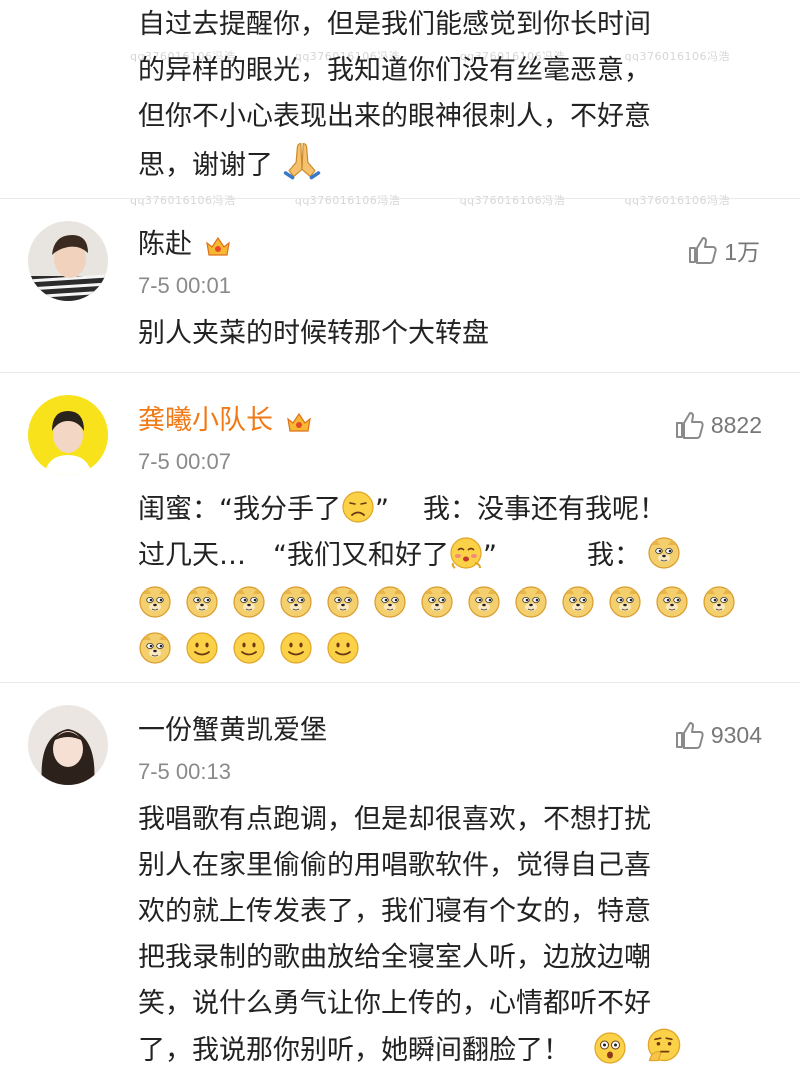 This screenshot has height=1092, width=800. What do you see at coordinates (354, 1050) in the screenshot?
I see `comment-text-segment: 了，我说那你别听，她瞬间翻脸了！` at bounding box center [354, 1050].